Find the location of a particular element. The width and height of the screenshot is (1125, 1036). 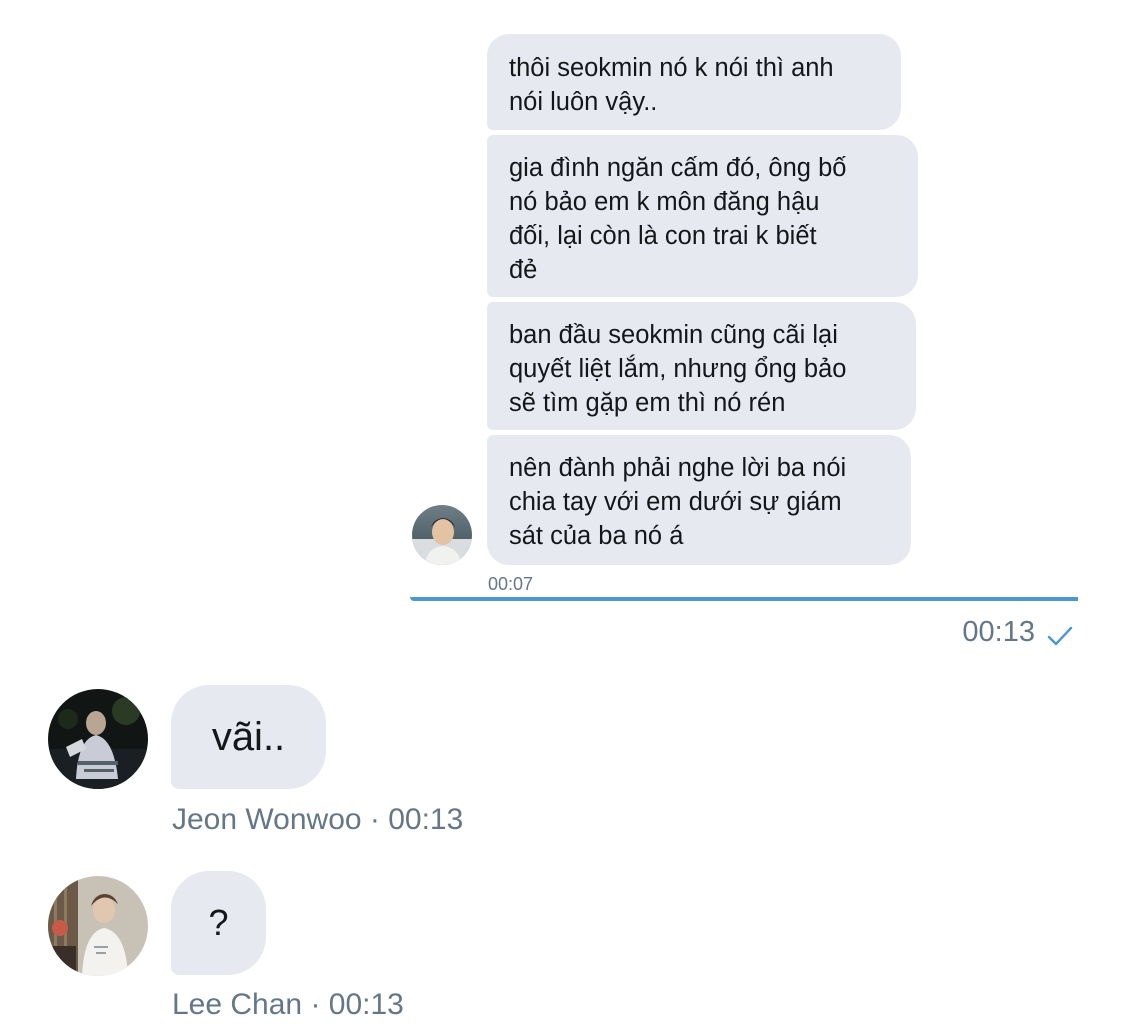

message-line: gia đình ngăn cấm đó, ông bố is located at coordinates (678, 168).